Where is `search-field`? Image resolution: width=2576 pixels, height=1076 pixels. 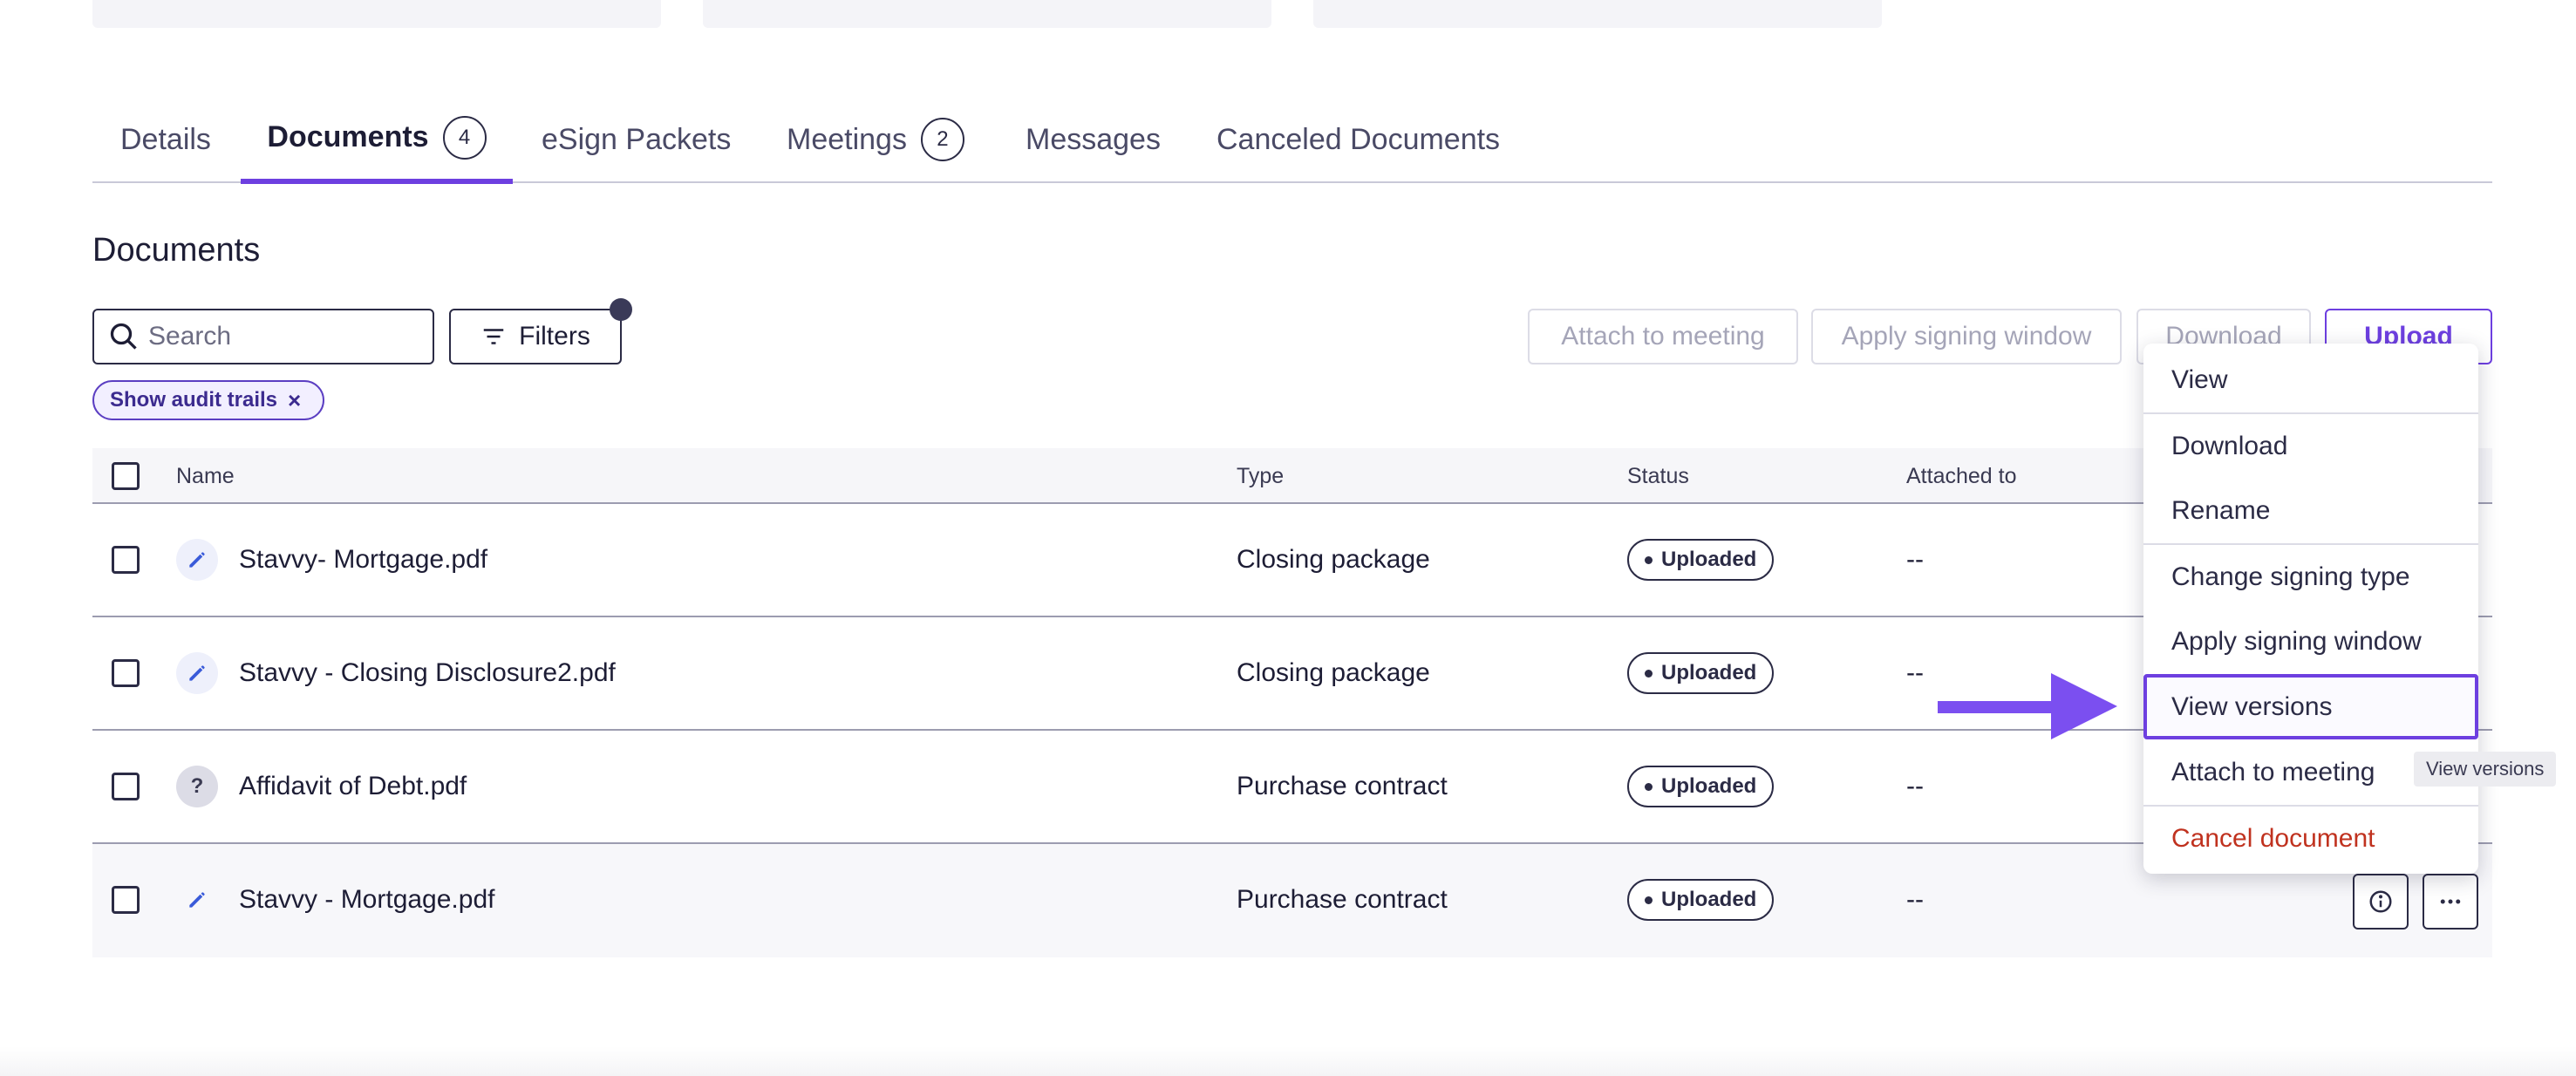
search-field is located at coordinates (263, 337).